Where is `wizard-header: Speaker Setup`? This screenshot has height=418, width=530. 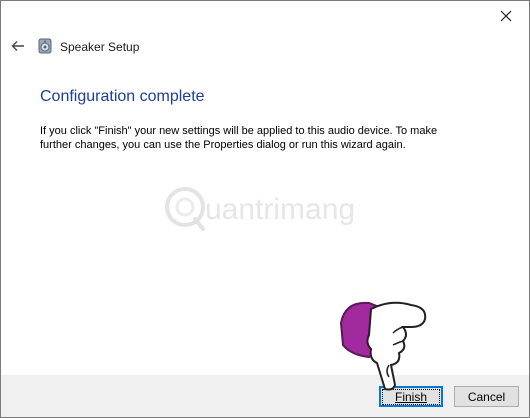 wizard-header: Speaker Setup is located at coordinates (265, 46).